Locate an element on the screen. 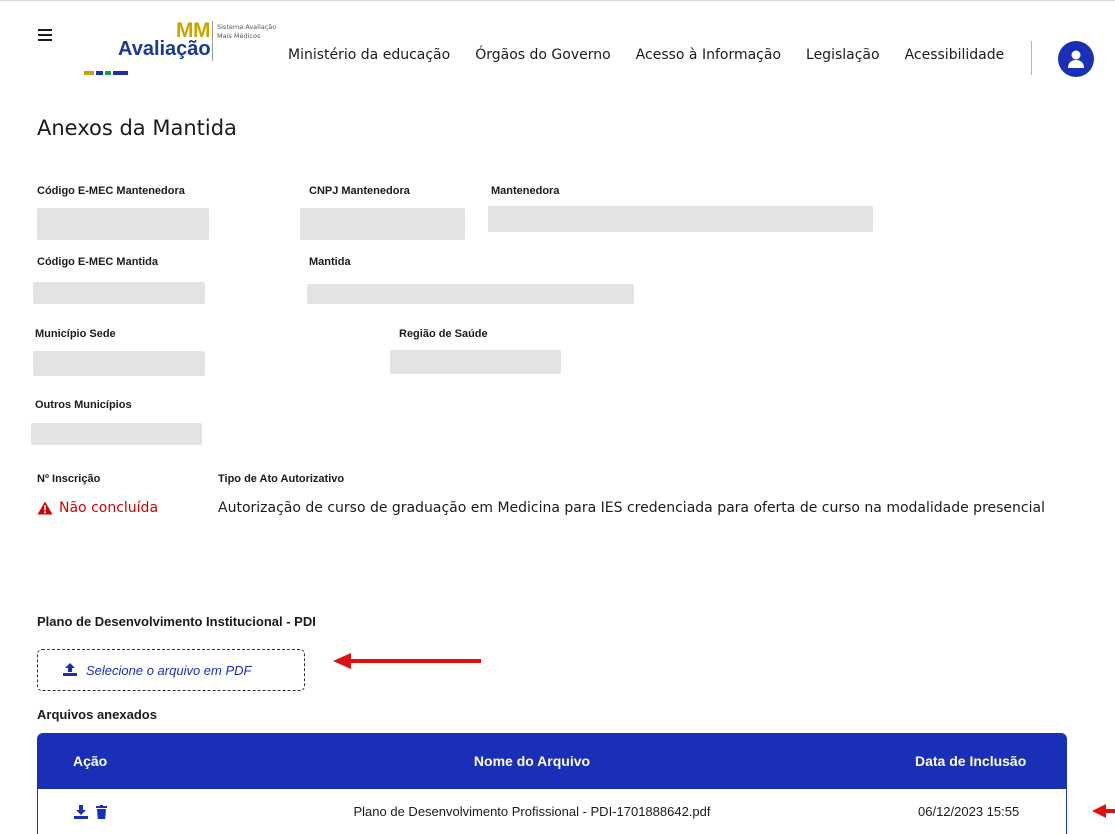  file-date: 06/12/2023 15:55 is located at coordinates (969, 811).